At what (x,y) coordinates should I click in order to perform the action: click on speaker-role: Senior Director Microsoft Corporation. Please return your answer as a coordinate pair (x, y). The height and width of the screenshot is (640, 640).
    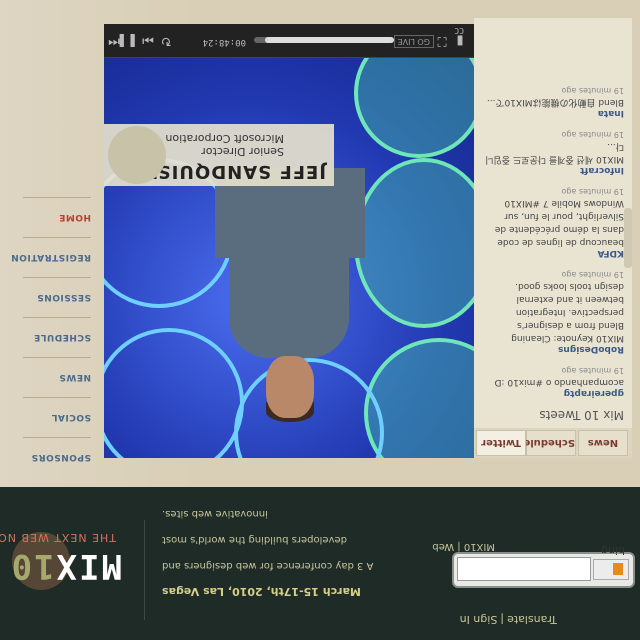
    Looking at the image, I should click on (224, 145).